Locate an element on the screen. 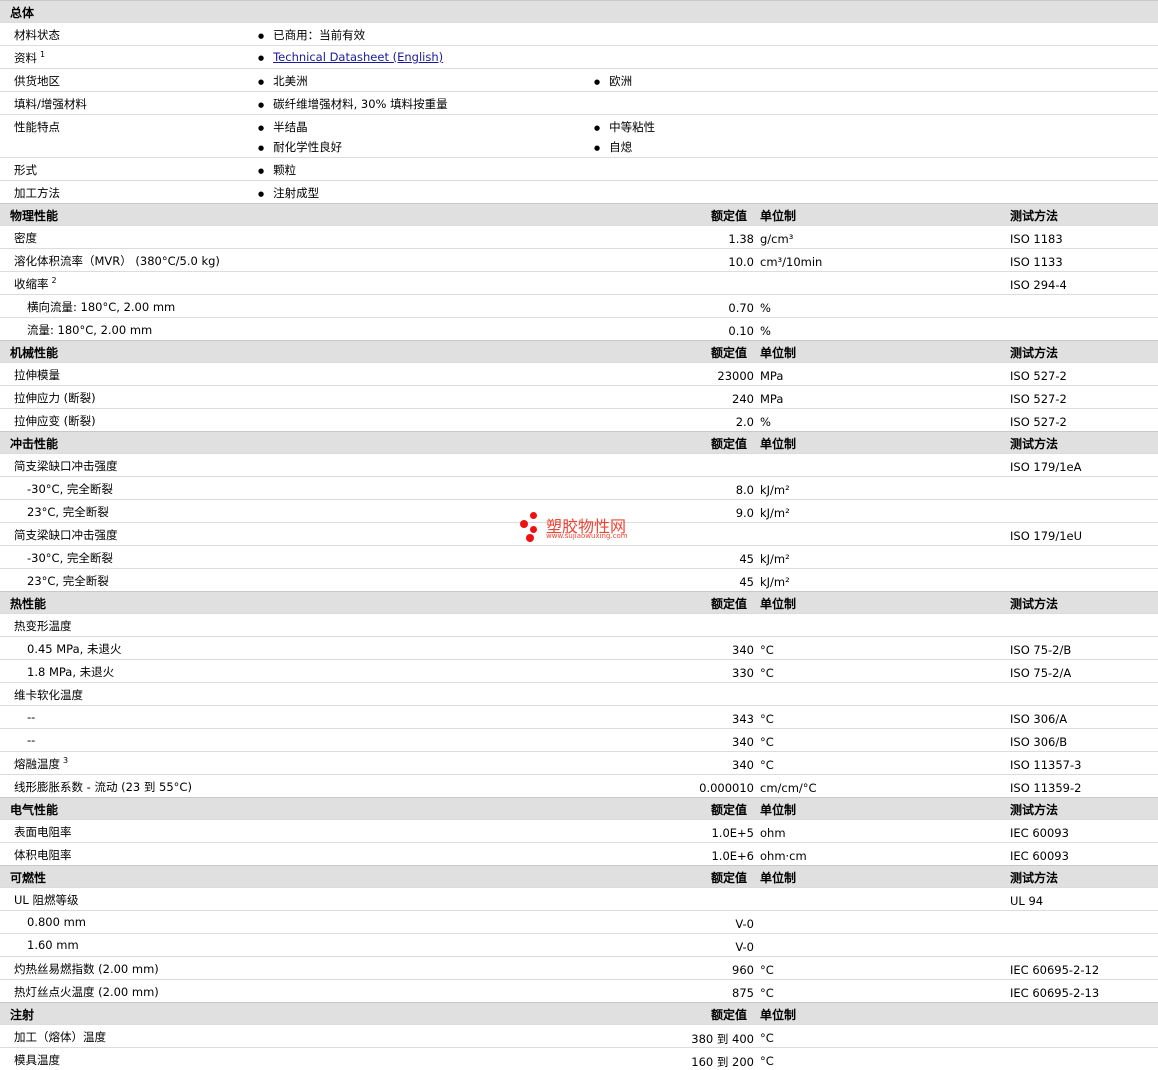  section-title: 注射 is located at coordinates (22, 1015).